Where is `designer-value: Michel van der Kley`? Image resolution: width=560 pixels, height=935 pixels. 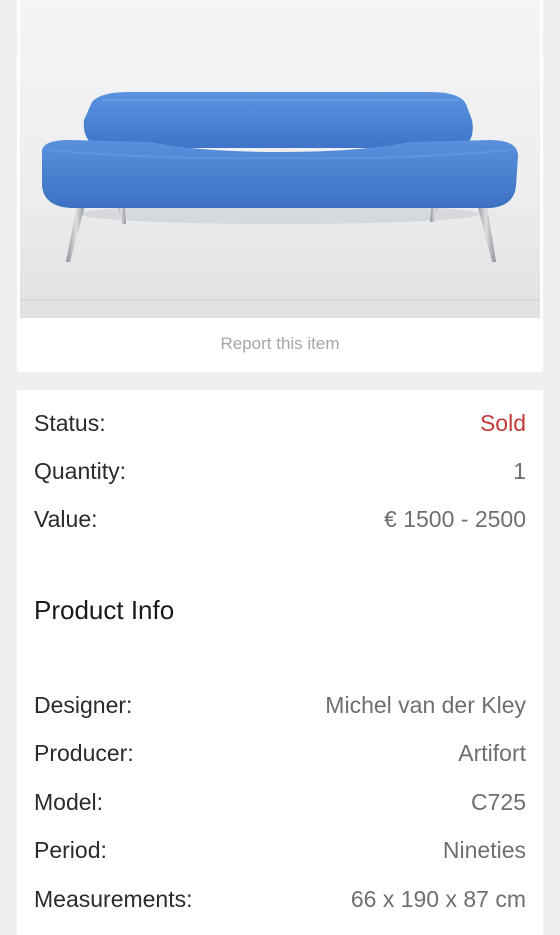
designer-value: Michel van der Kley is located at coordinates (425, 705).